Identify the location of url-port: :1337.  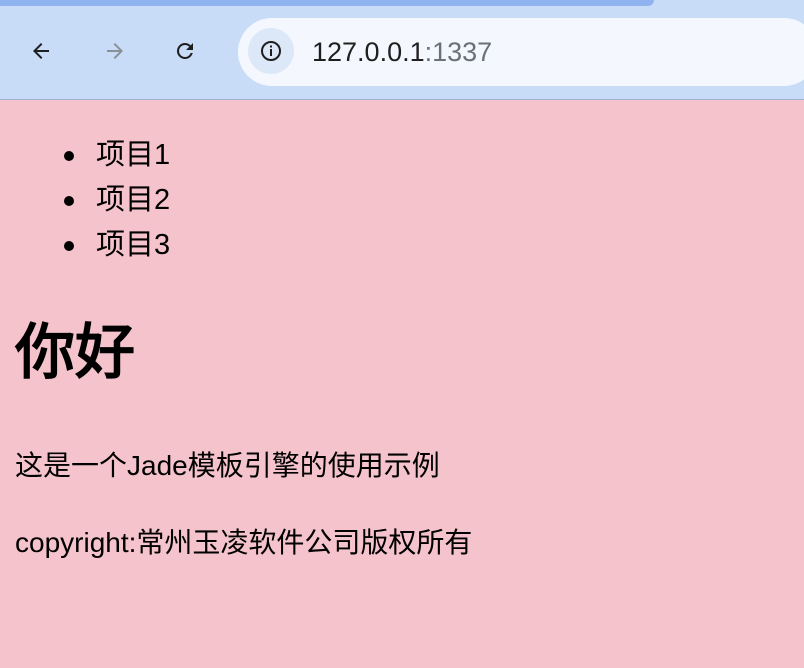
(458, 52).